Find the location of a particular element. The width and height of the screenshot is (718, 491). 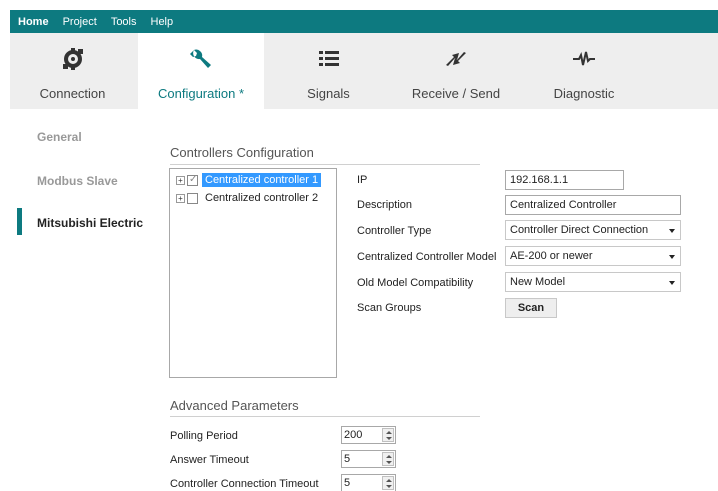

scan-button: Scan is located at coordinates (531, 308).